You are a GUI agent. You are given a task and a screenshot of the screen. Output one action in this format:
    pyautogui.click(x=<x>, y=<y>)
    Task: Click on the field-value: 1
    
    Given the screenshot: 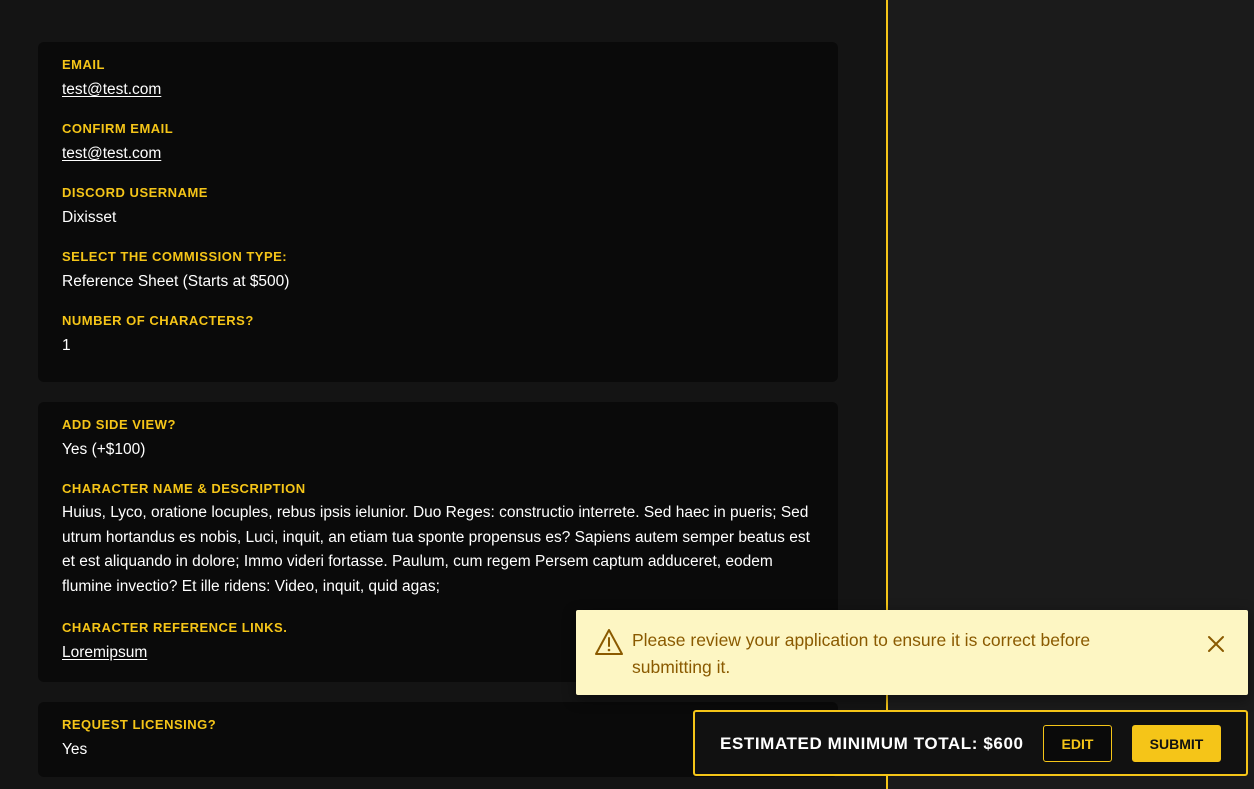 What is the action you would take?
    pyautogui.click(x=66, y=345)
    